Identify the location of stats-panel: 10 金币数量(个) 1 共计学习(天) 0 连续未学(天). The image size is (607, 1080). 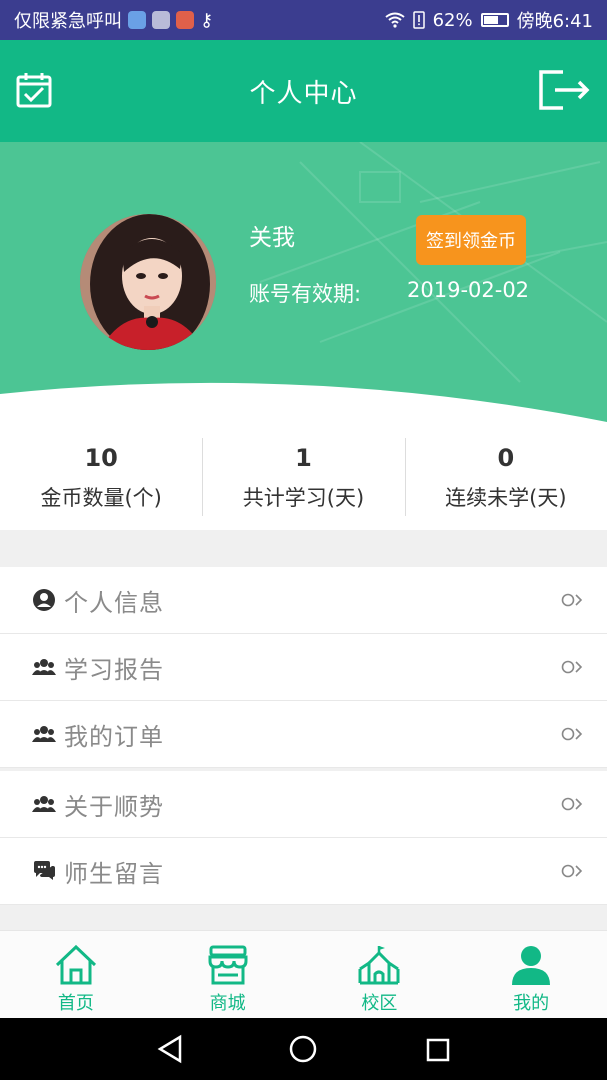
(303, 481).